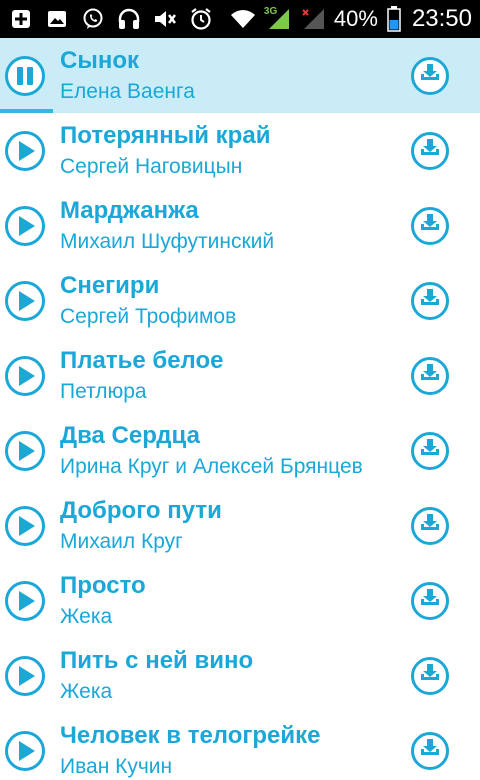  I want to click on wifi-icon, so click(243, 19).